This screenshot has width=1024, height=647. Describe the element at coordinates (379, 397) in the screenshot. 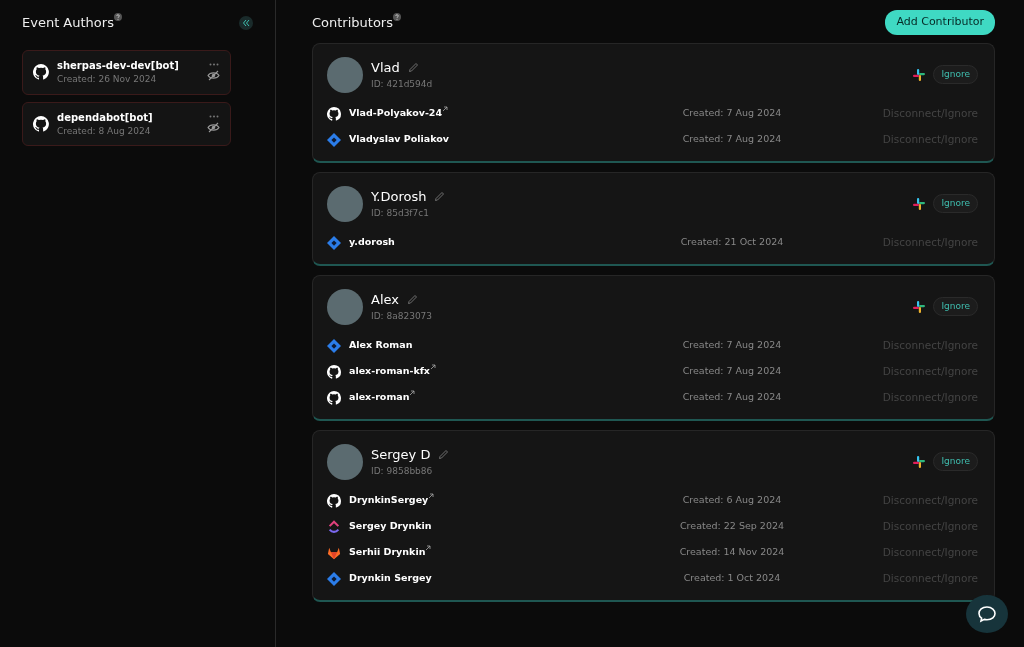

I see `account-name: alex-roman` at that location.